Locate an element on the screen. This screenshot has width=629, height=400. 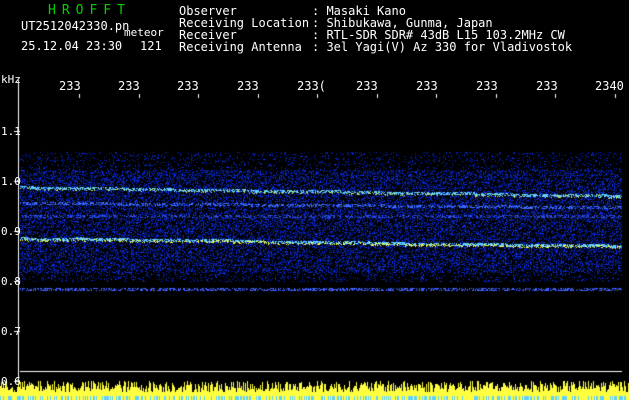
freq-tick-label: 0.7 is located at coordinates (11, 331).